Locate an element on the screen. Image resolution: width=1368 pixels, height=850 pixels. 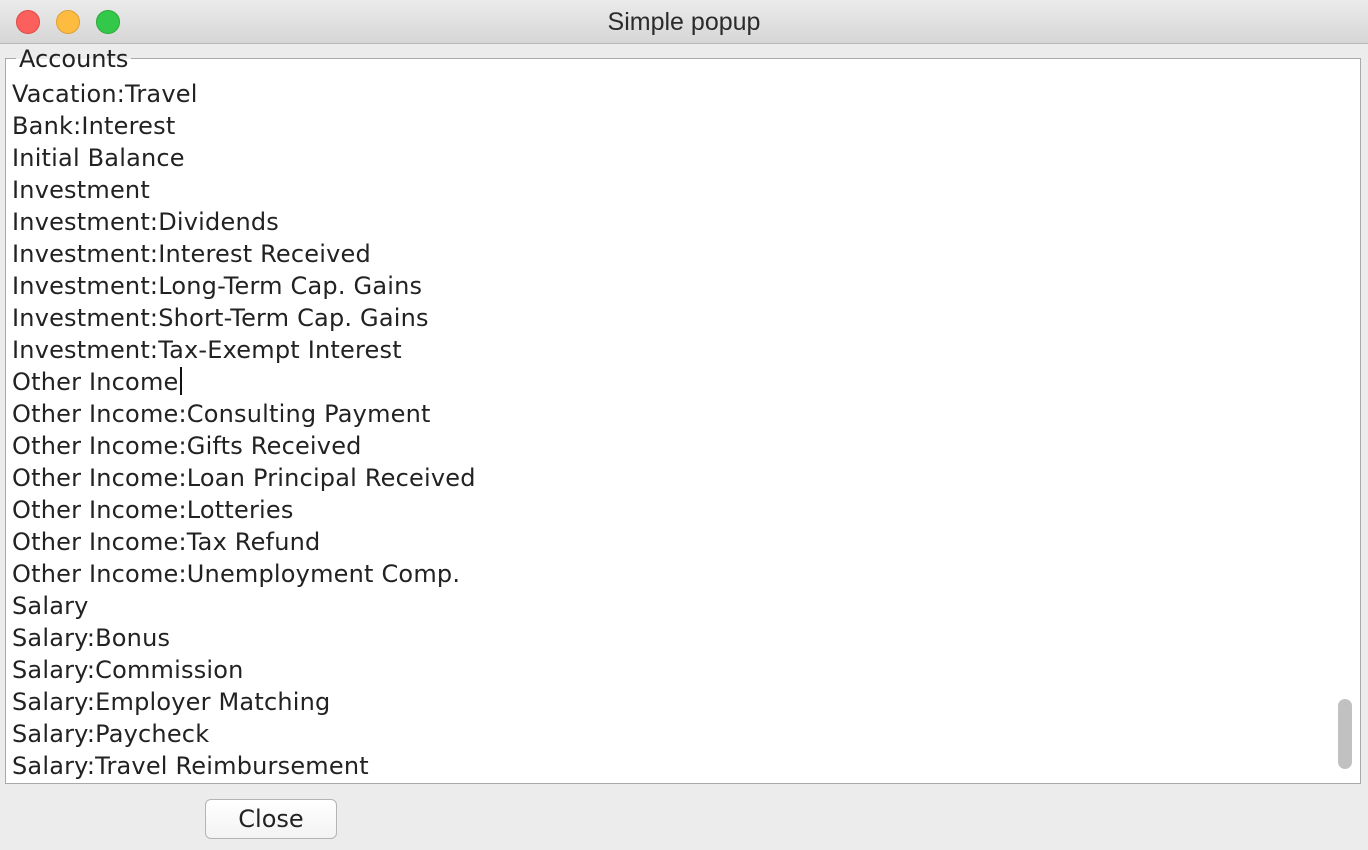
account-item: Other Income is located at coordinates (672, 382).